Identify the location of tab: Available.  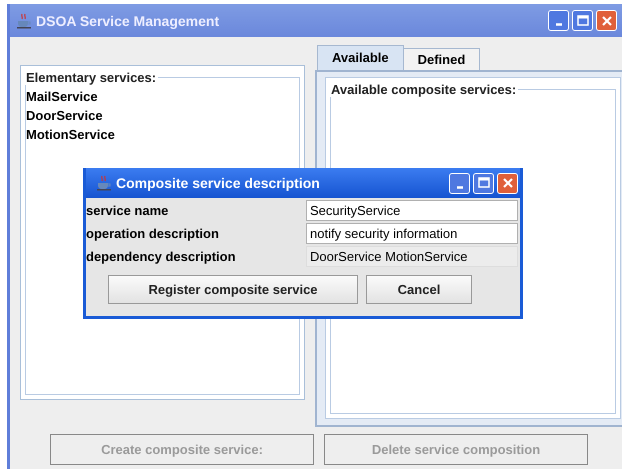
(360, 57).